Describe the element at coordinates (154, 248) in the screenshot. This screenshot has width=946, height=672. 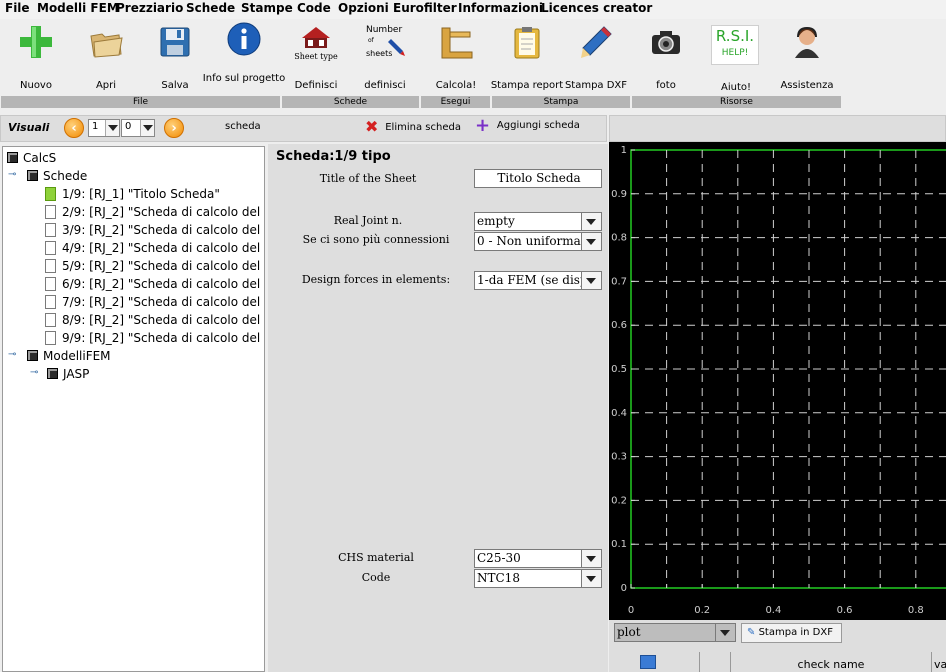
I see `tree-item-4: 4/9: [RJ_2] "Scheda di calcolo del ma` at that location.